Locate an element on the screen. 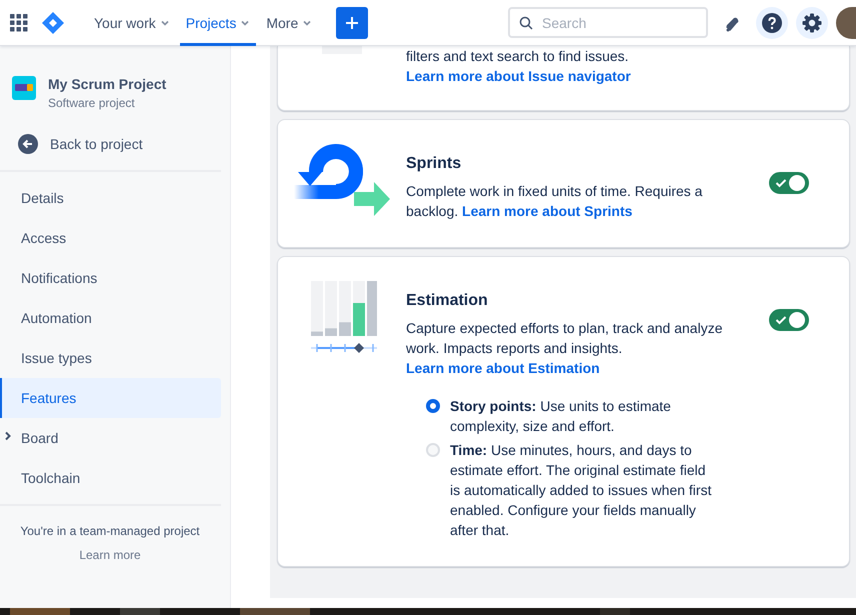 The height and width of the screenshot is (615, 856). sidebar-item: Notifications is located at coordinates (110, 278).